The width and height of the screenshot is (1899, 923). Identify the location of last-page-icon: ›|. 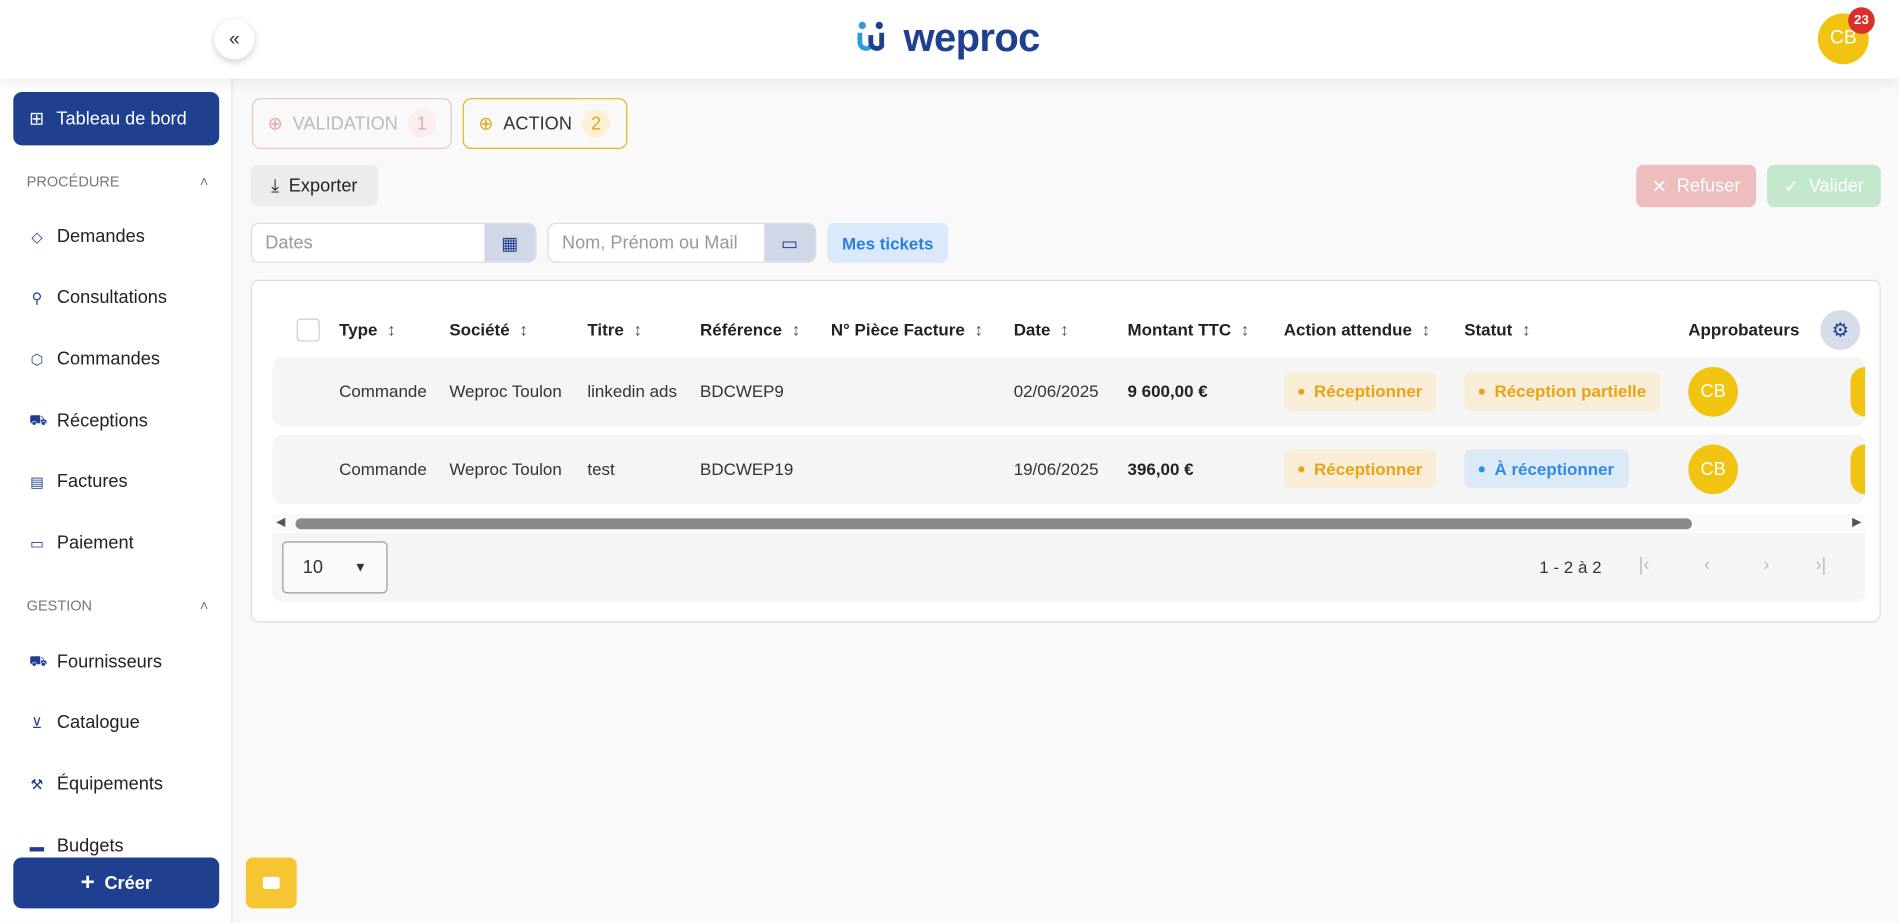
(1820, 565).